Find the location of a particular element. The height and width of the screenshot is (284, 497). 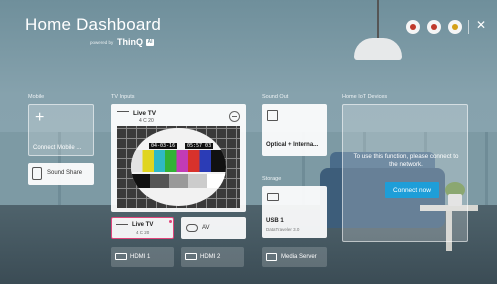

sound-share-label: Sound Share is located at coordinates (65, 173).